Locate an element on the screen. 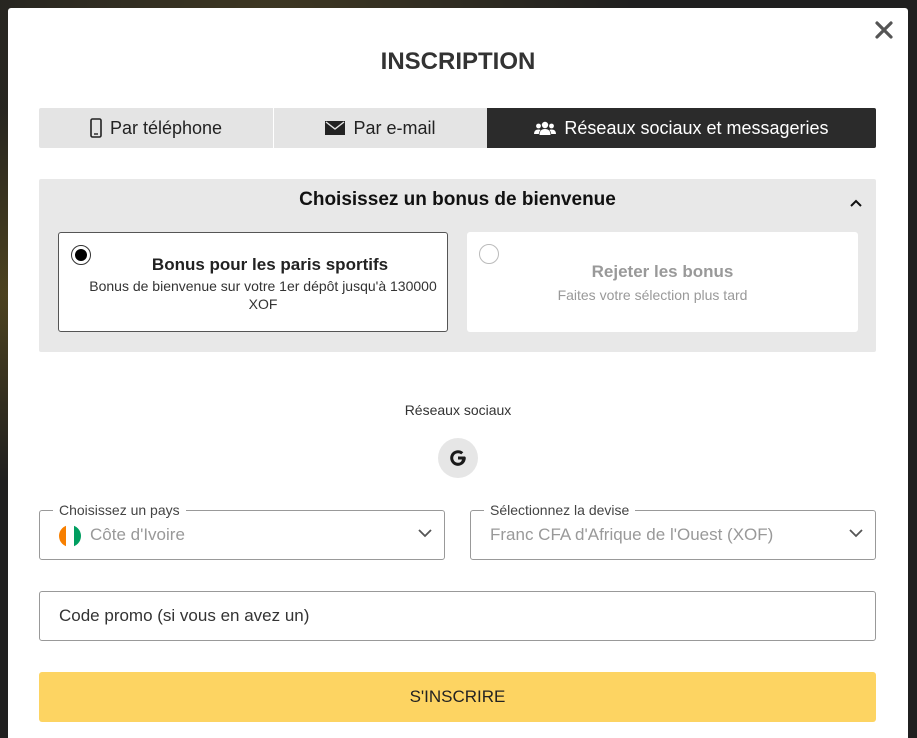 This screenshot has width=917, height=738. google-icon is located at coordinates (458, 458).